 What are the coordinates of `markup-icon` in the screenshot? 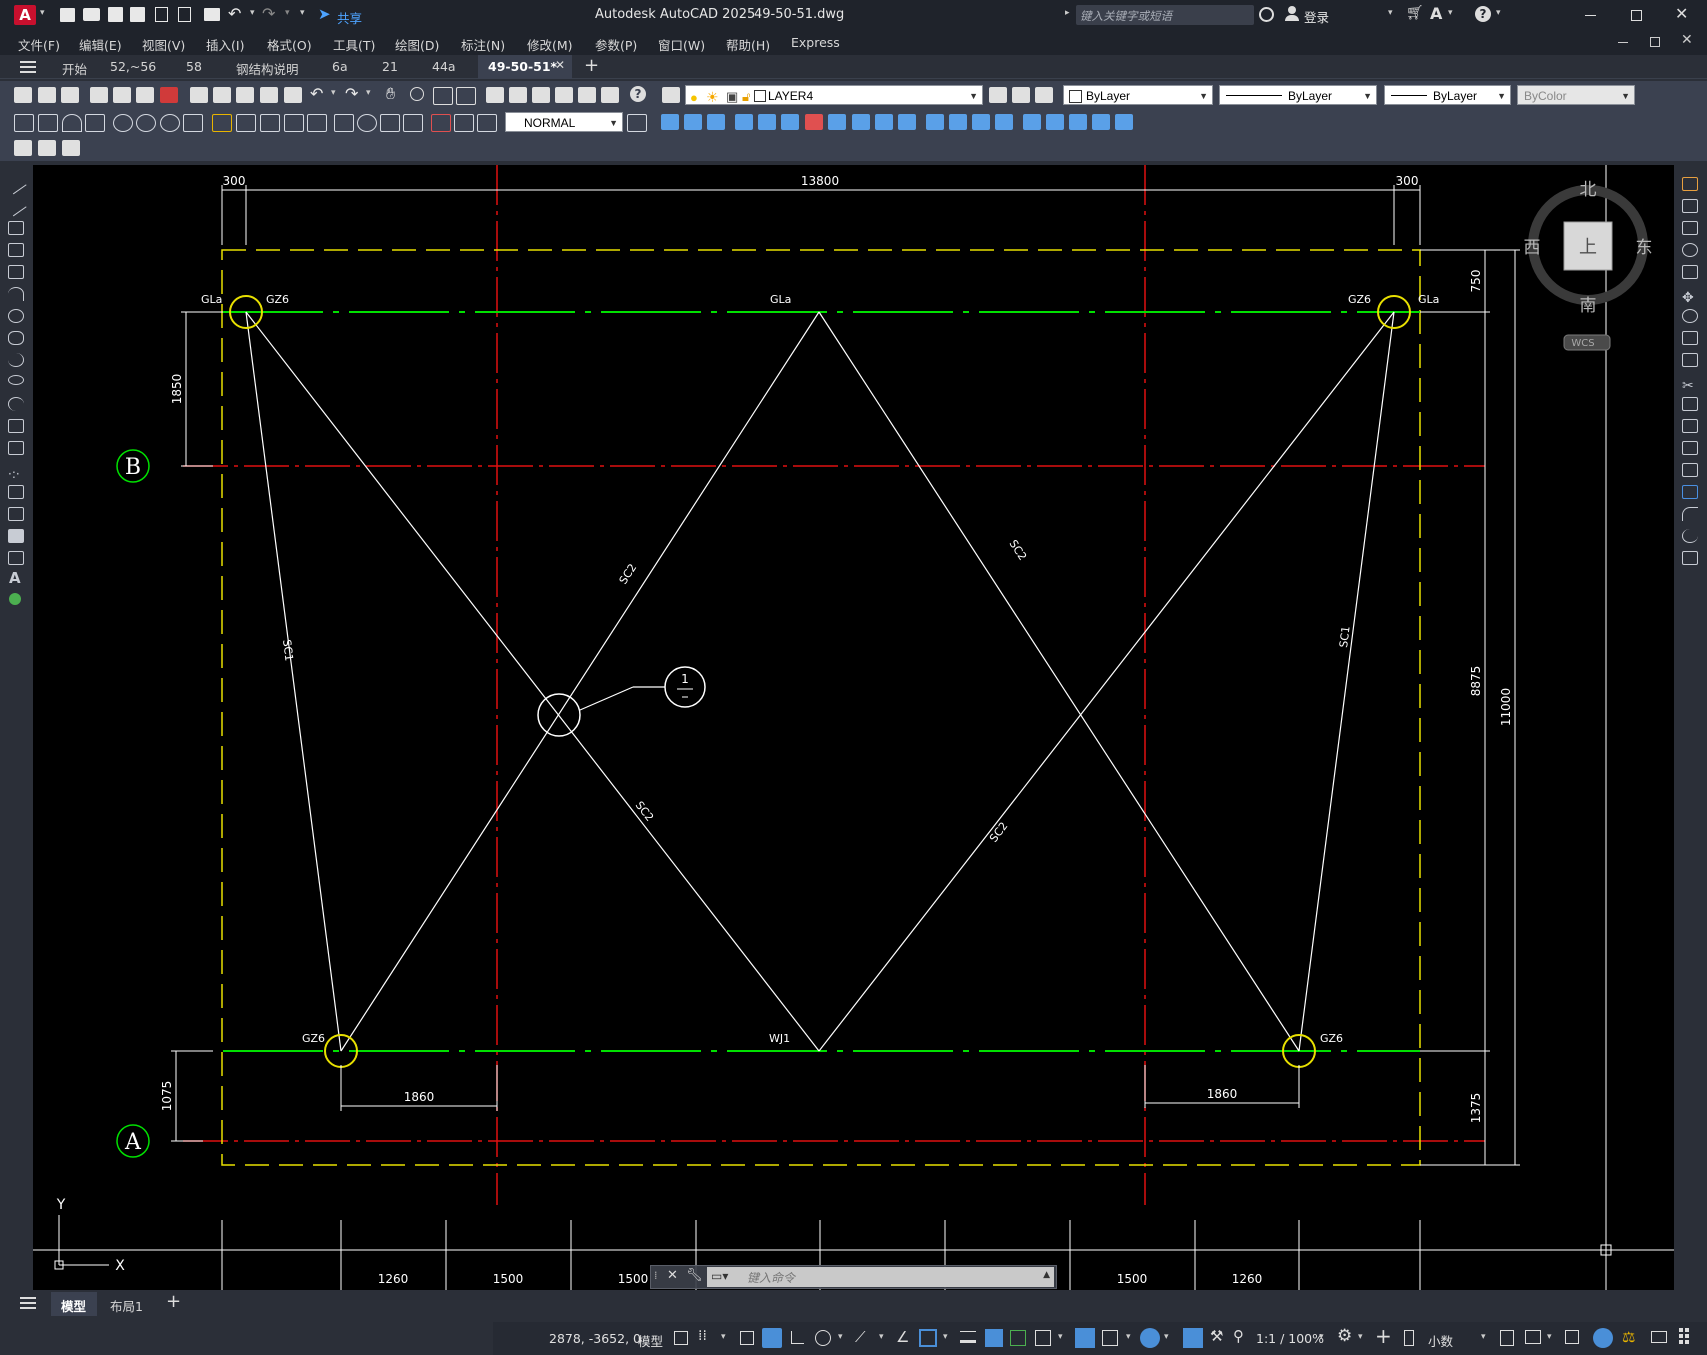 It's located at (587, 95).